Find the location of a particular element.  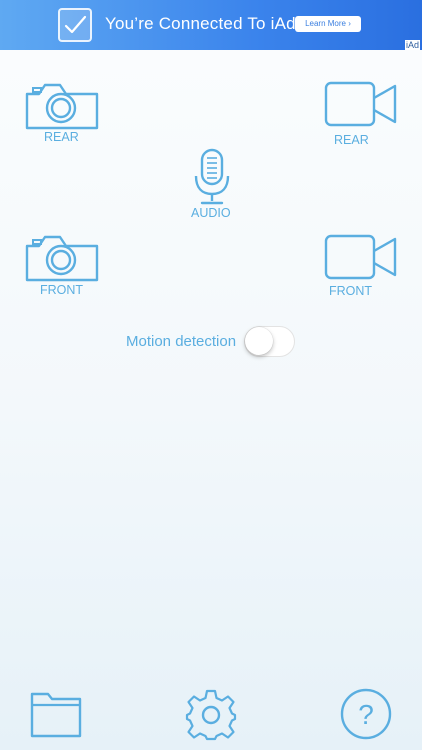

front-video-button is located at coordinates (361, 257).